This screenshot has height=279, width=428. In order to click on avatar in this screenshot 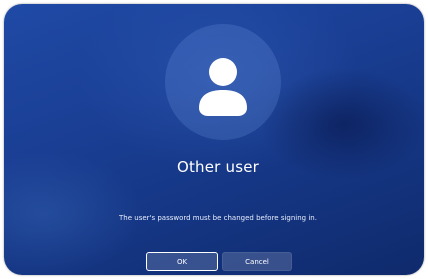, I will do `click(223, 82)`.